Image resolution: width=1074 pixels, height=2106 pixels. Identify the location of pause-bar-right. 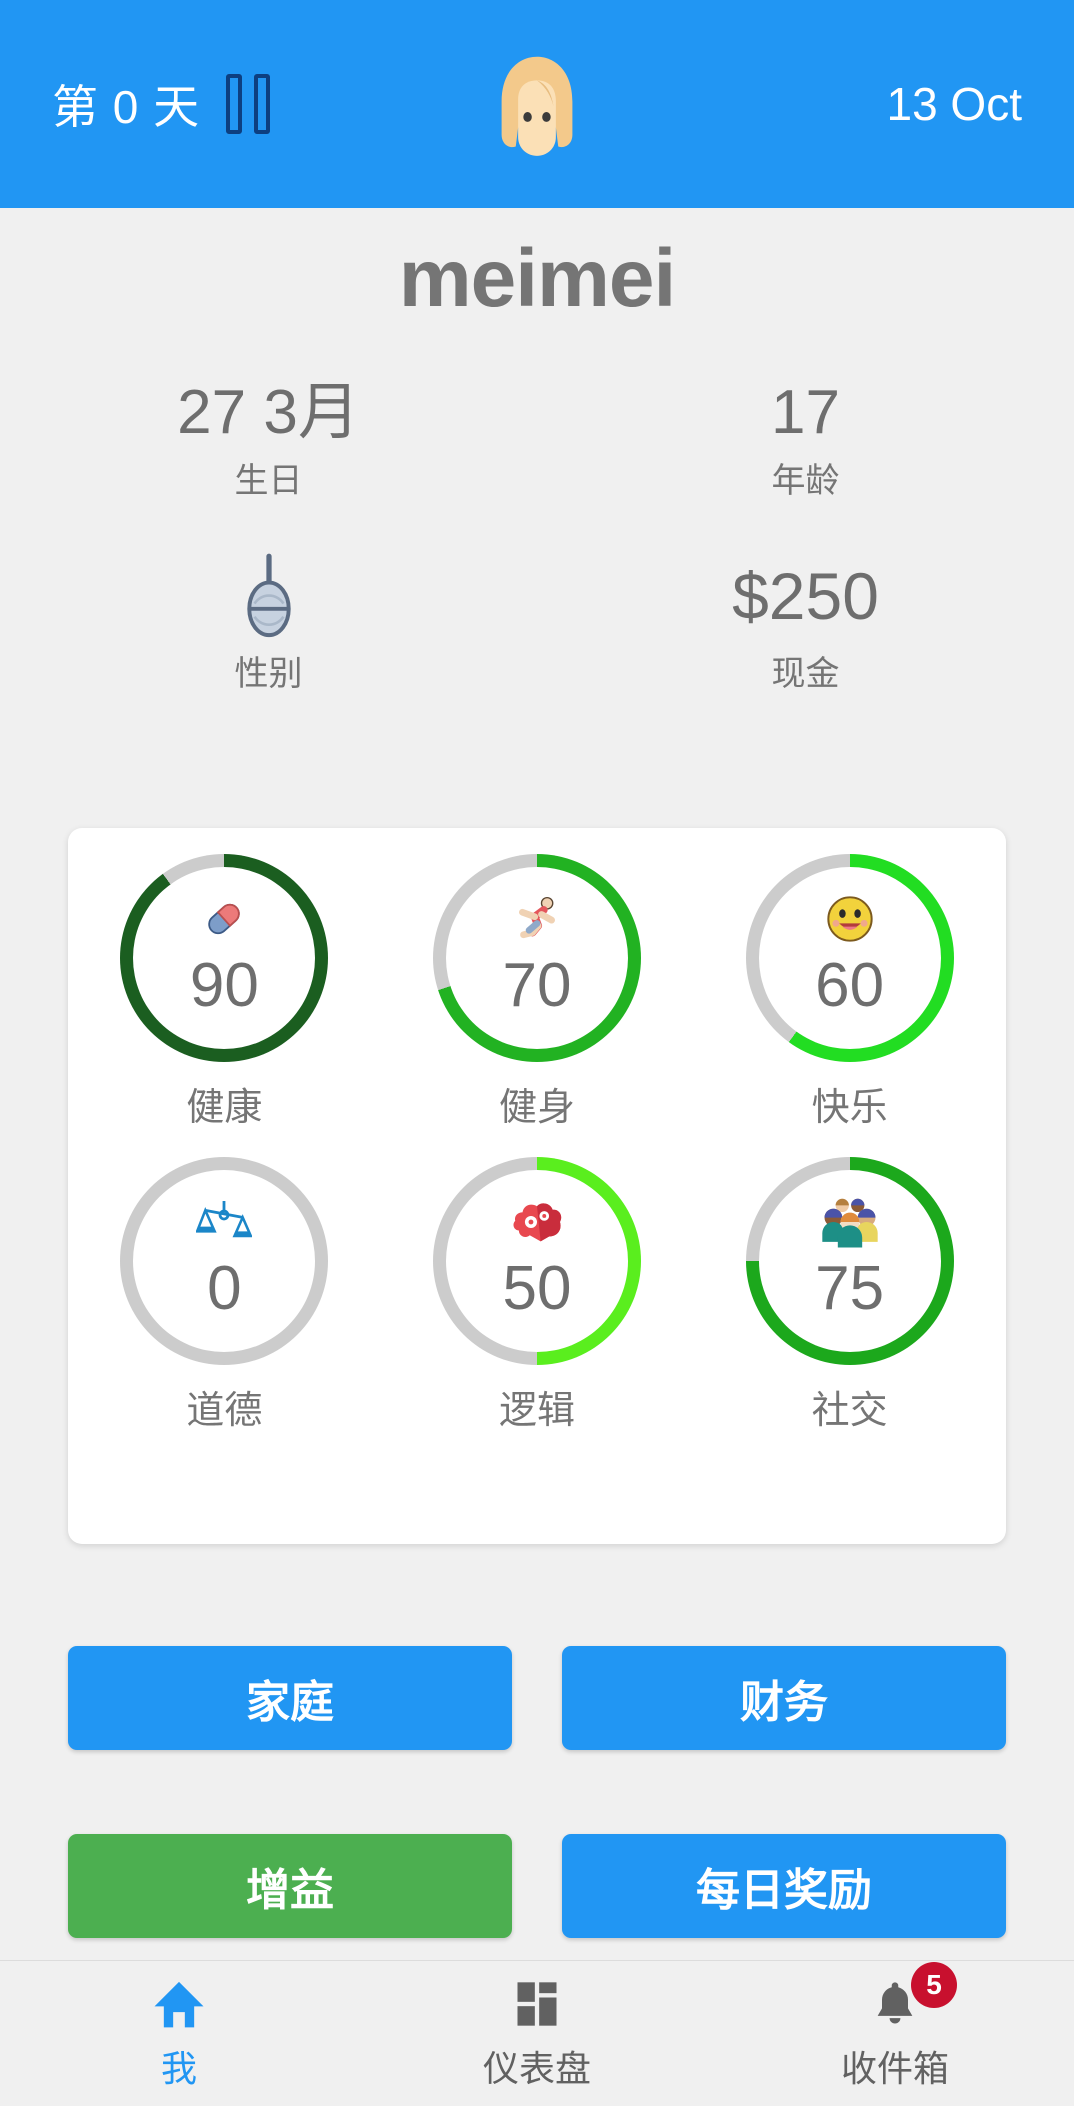
(262, 104).